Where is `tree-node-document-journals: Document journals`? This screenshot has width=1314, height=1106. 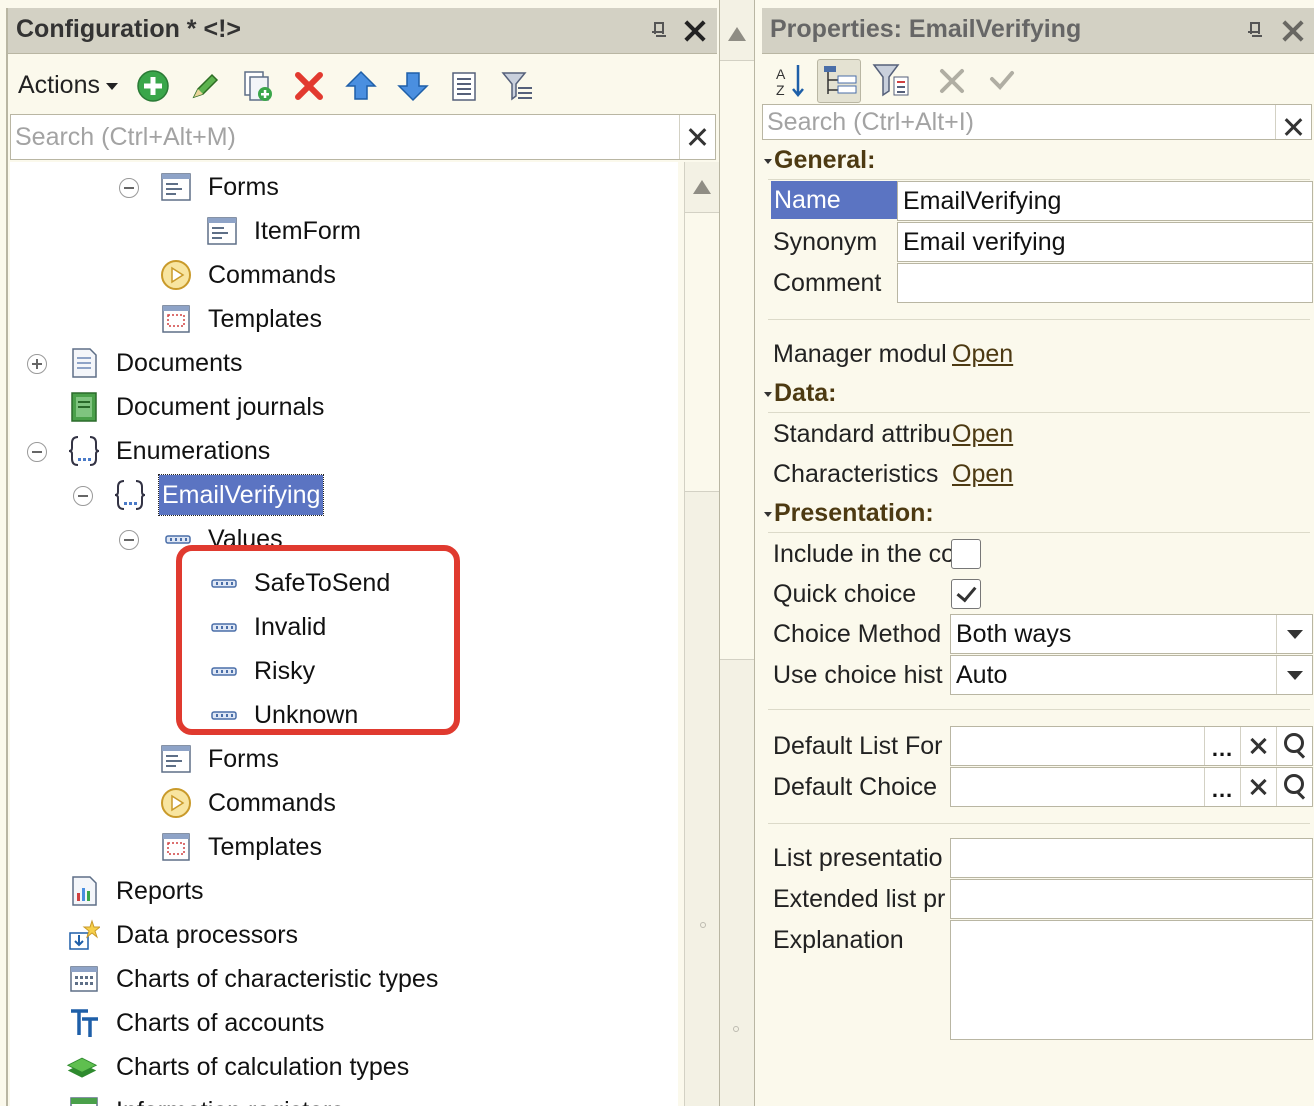 tree-node-document-journals: Document journals is located at coordinates (340, 407).